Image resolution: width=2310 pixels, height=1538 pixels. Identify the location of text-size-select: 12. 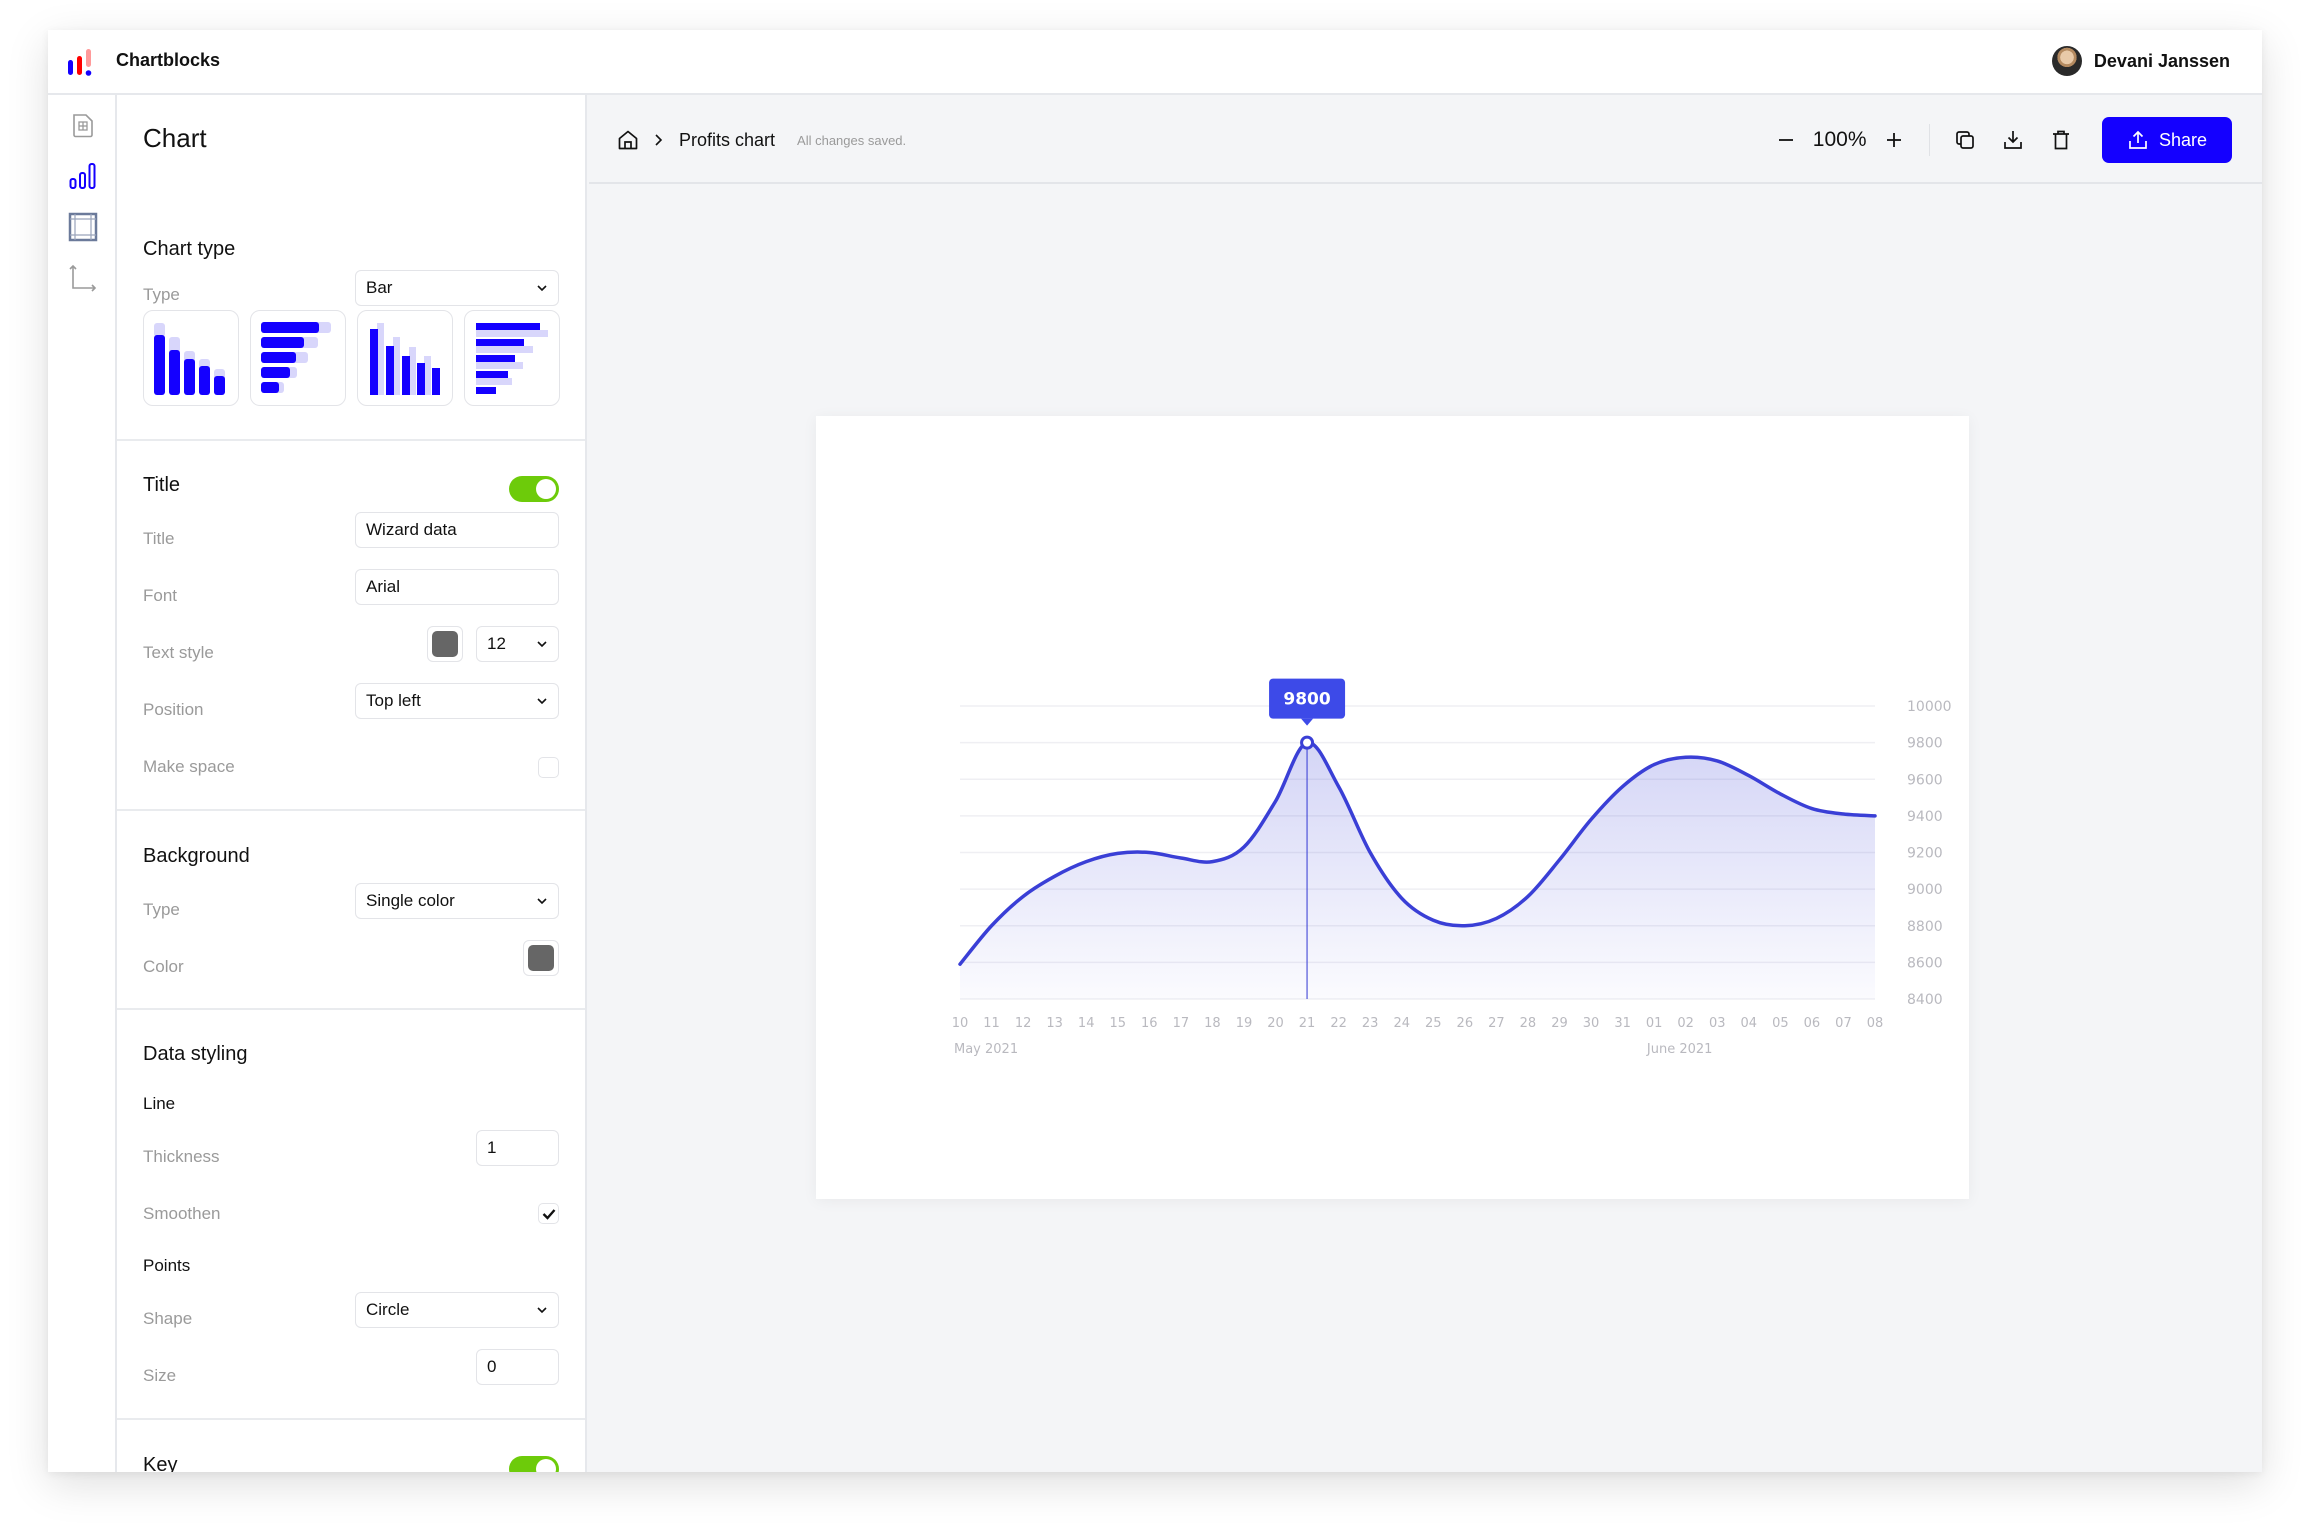
(517, 644).